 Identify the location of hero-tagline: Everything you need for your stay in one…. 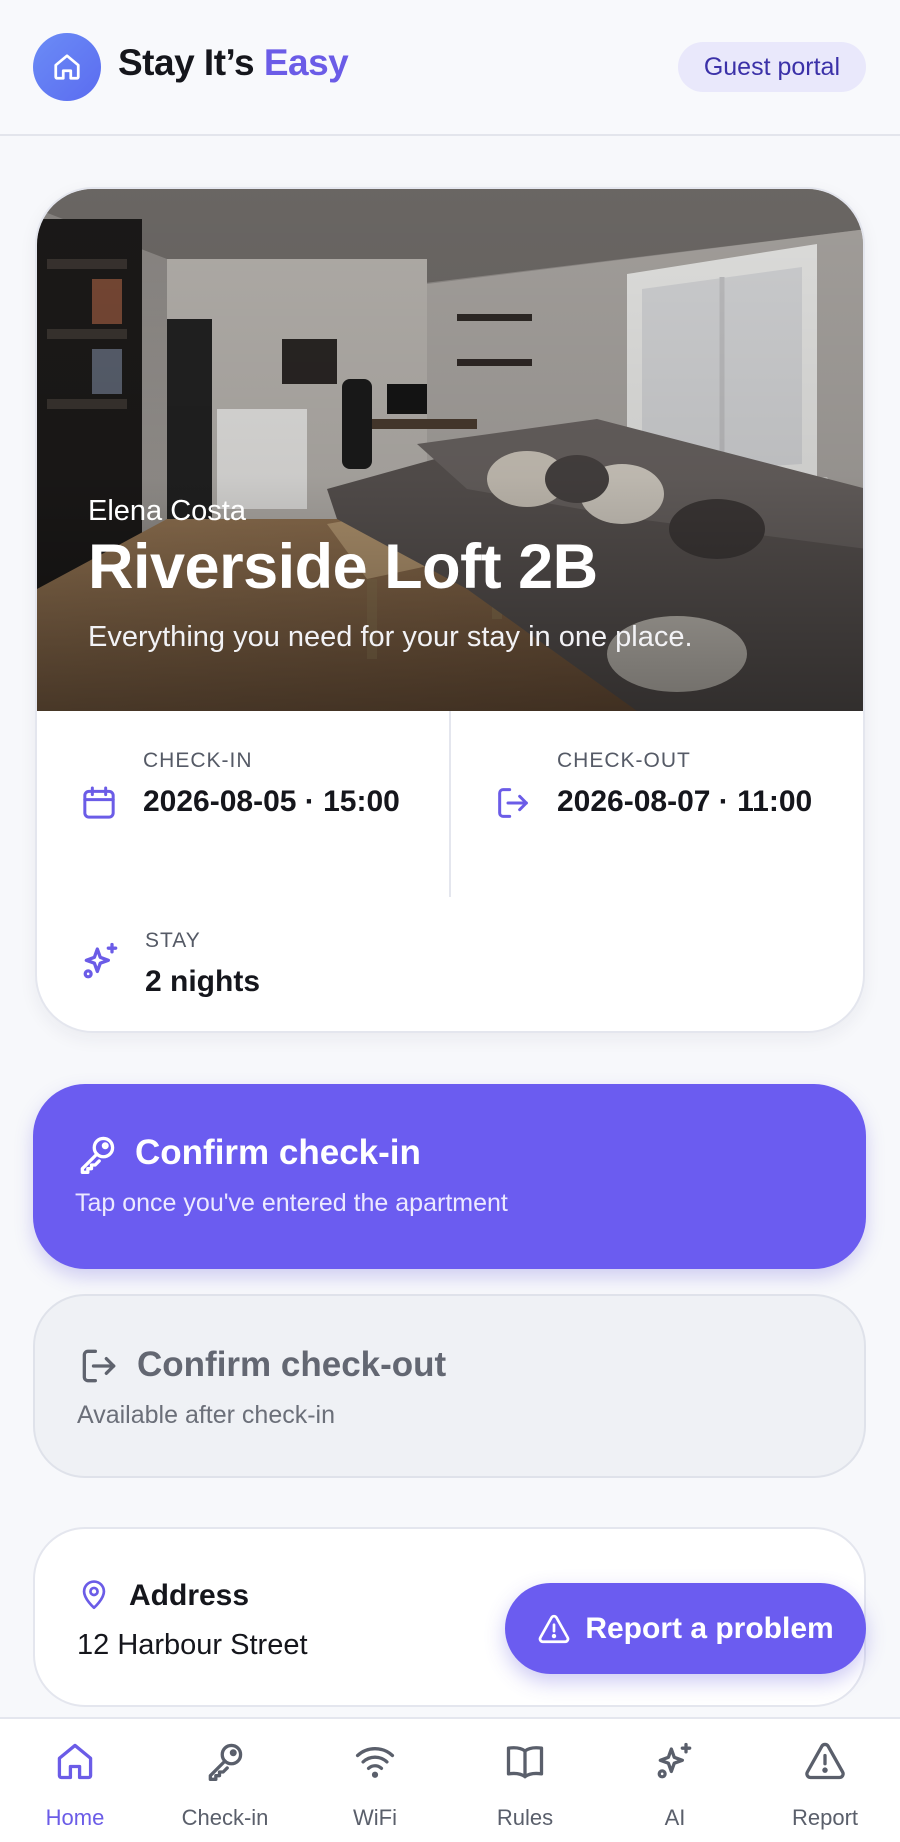
(390, 637).